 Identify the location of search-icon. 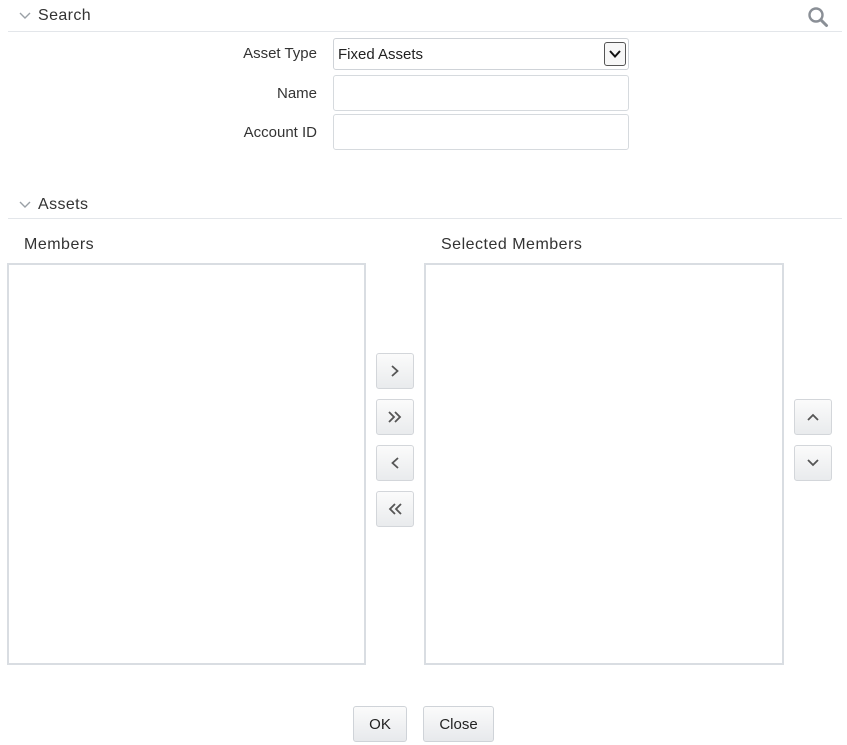
(818, 17).